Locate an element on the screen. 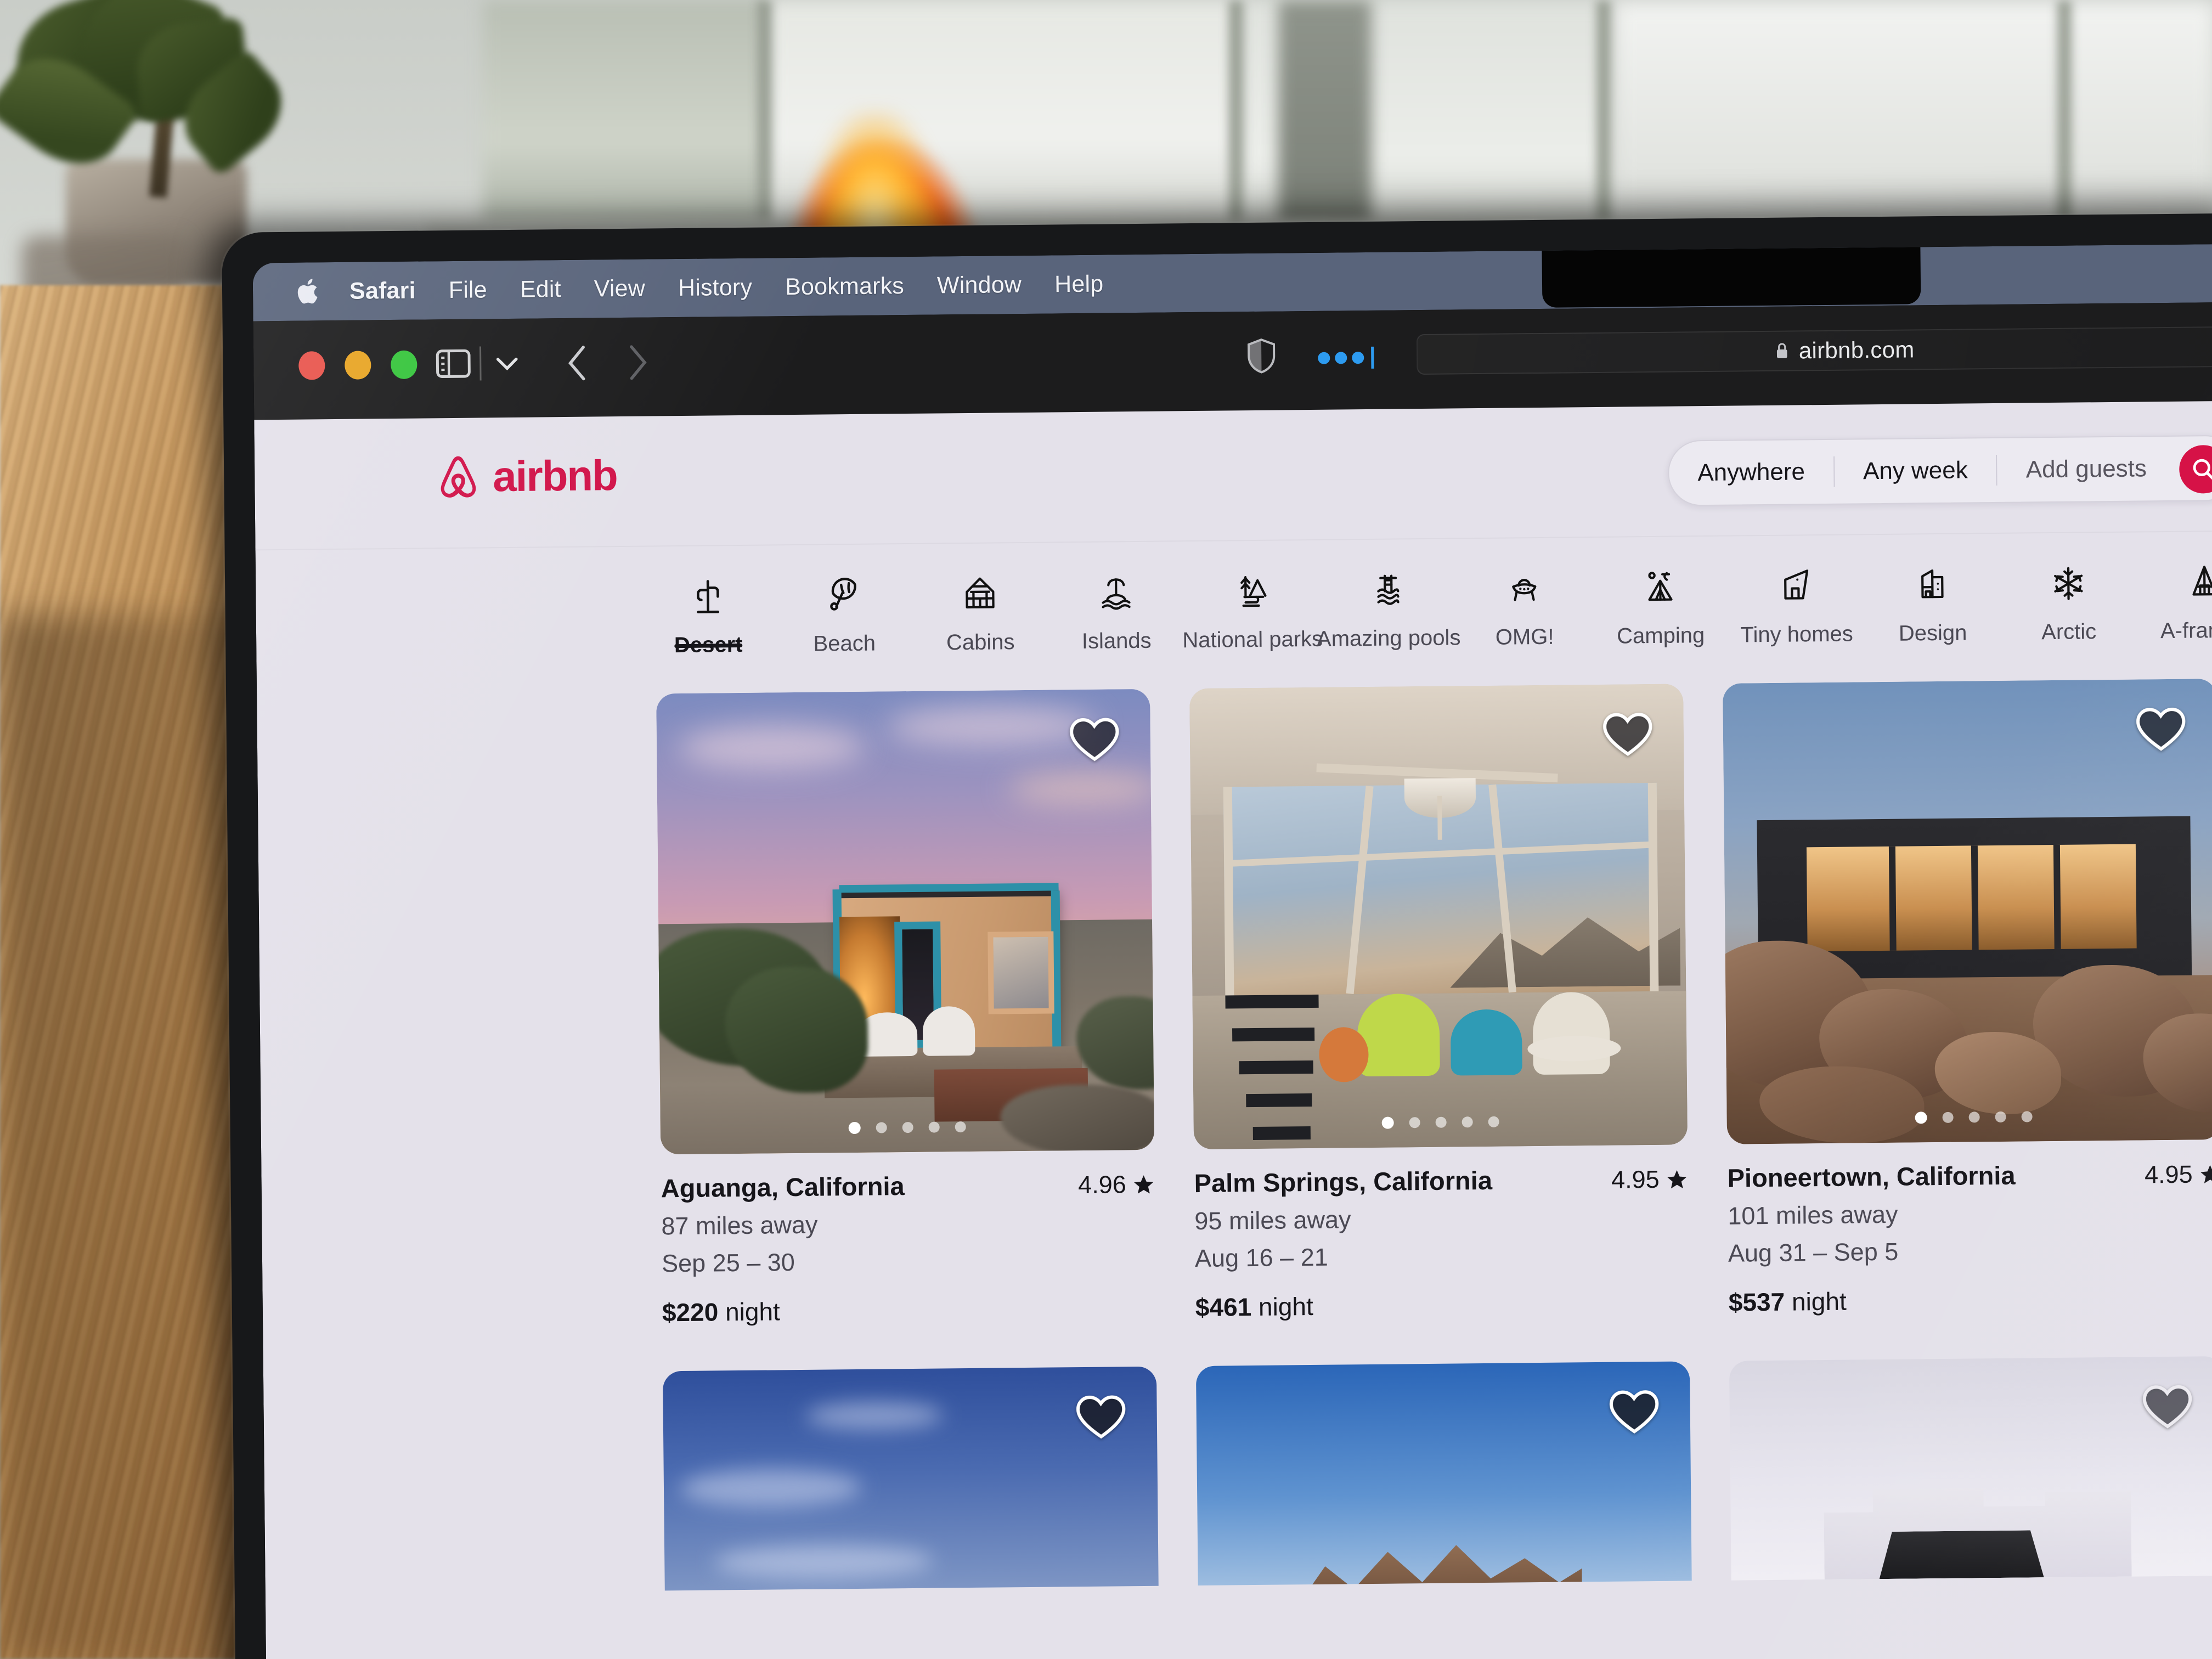 This screenshot has height=1659, width=2212. category-label: Arctic is located at coordinates (2069, 632).